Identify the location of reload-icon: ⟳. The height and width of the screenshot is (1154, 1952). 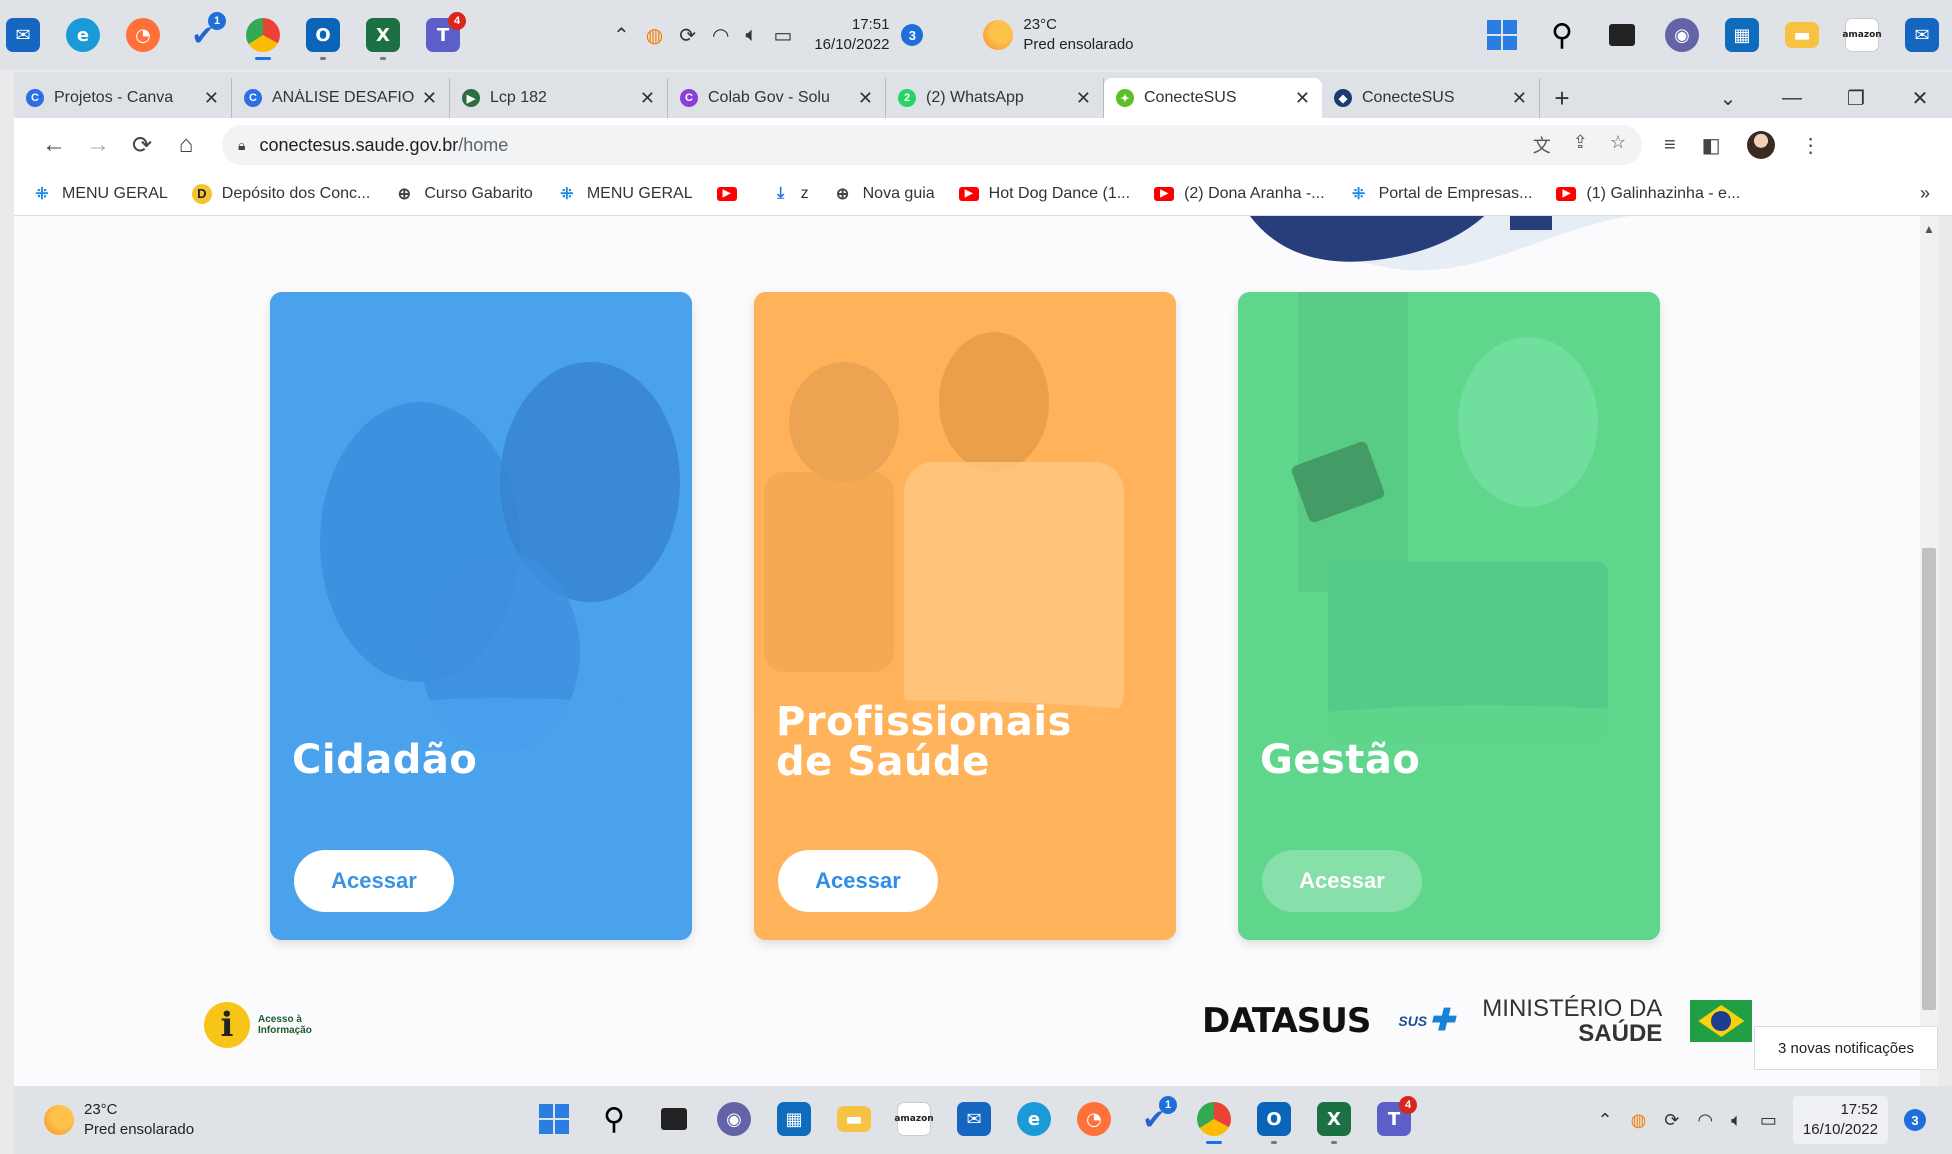
(142, 145).